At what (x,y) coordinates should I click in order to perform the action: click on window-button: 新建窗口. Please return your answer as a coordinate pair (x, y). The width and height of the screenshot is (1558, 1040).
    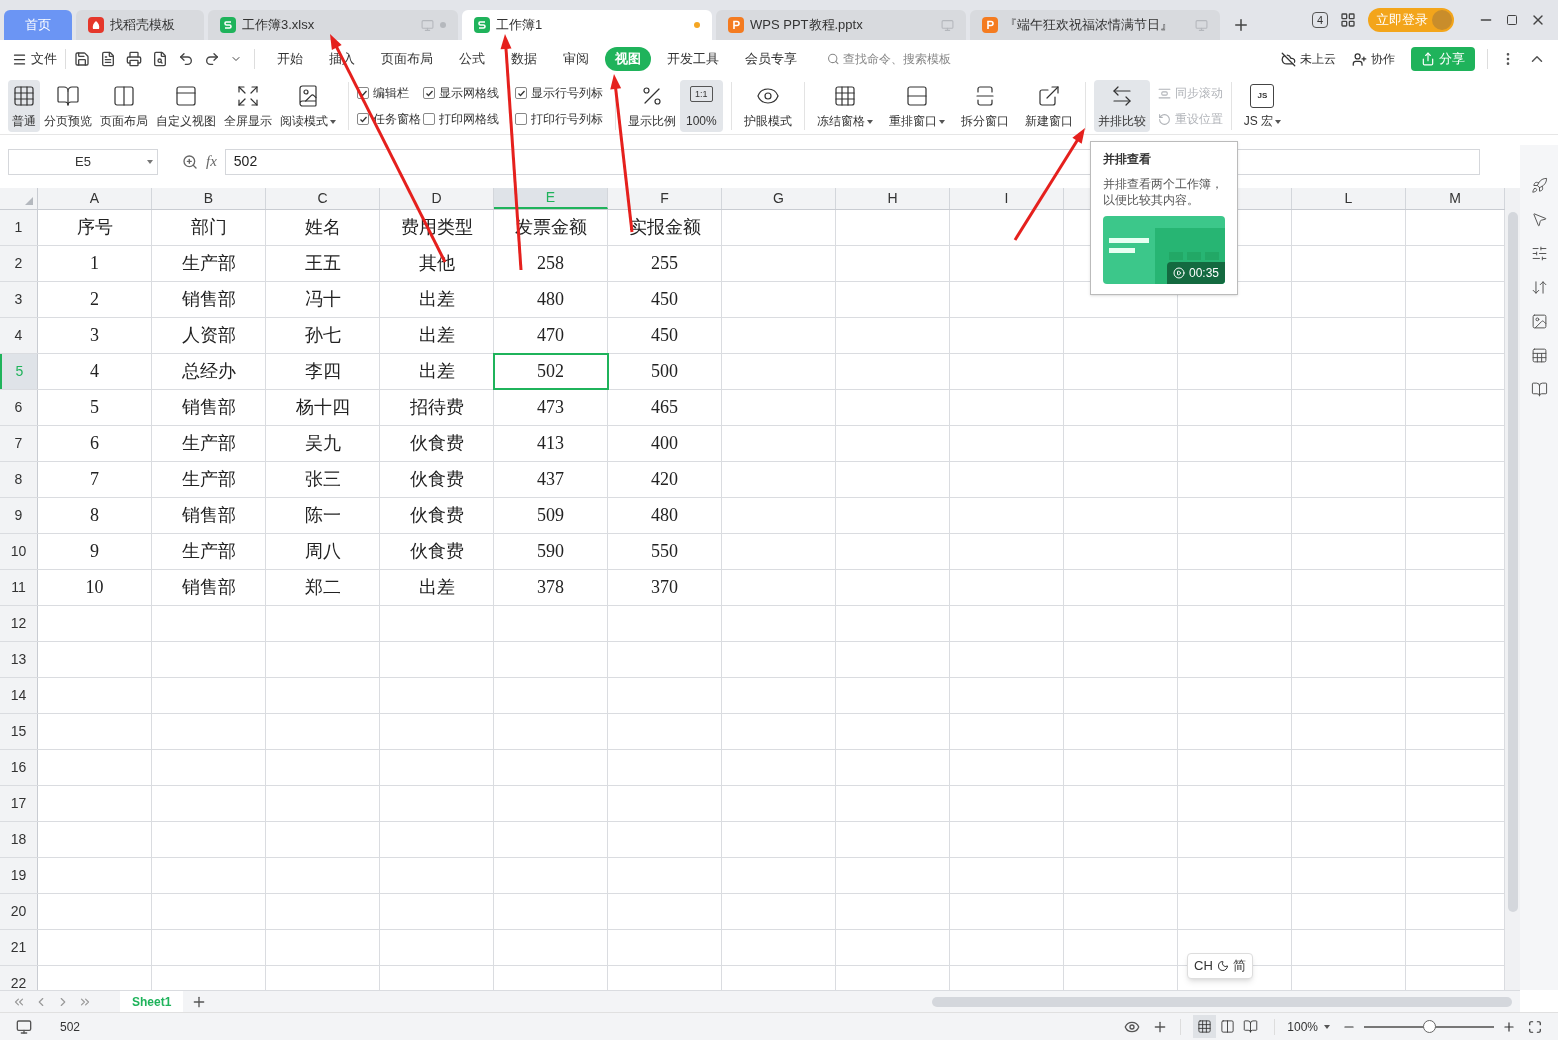
    Looking at the image, I should click on (1048, 106).